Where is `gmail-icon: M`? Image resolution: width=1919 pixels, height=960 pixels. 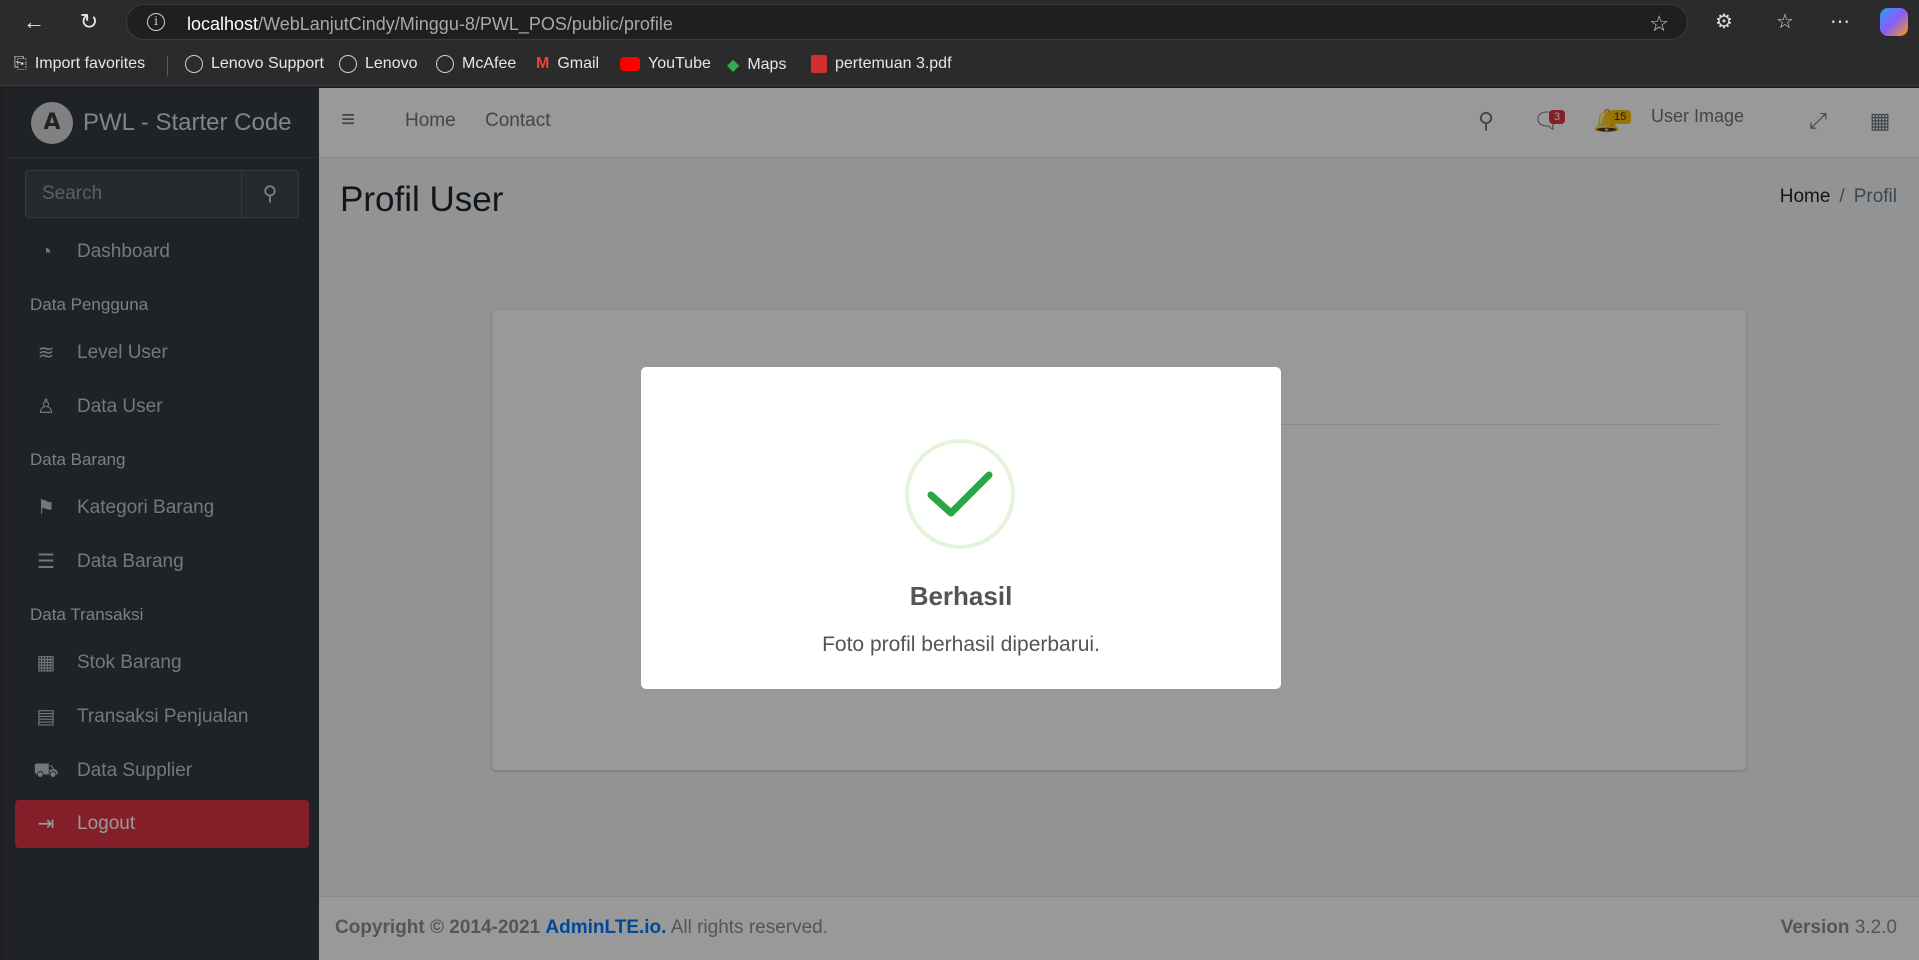
gmail-icon: M is located at coordinates (543, 63).